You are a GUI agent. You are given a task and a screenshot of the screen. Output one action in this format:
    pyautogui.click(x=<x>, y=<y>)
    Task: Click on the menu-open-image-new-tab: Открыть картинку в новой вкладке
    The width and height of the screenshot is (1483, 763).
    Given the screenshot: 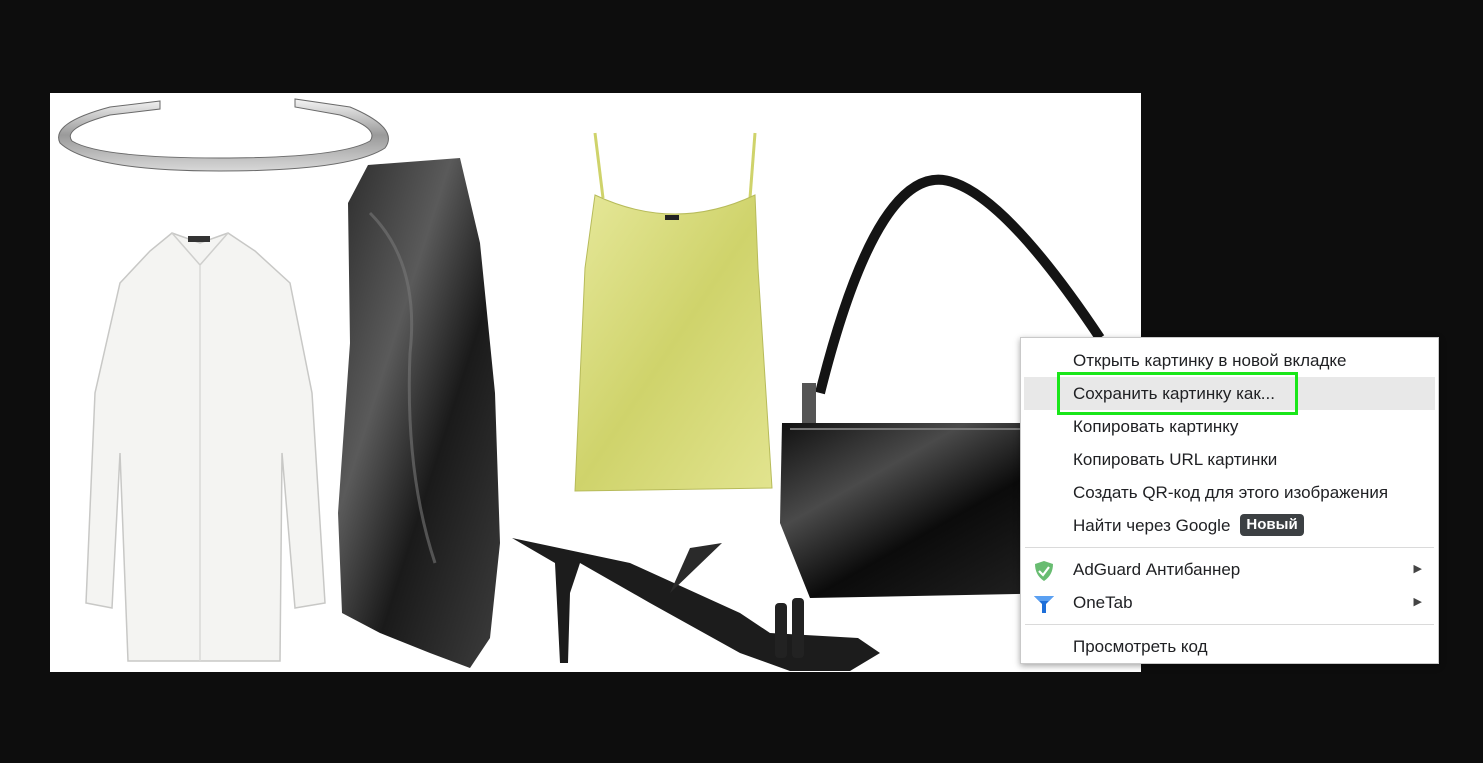 What is the action you would take?
    pyautogui.click(x=1229, y=360)
    